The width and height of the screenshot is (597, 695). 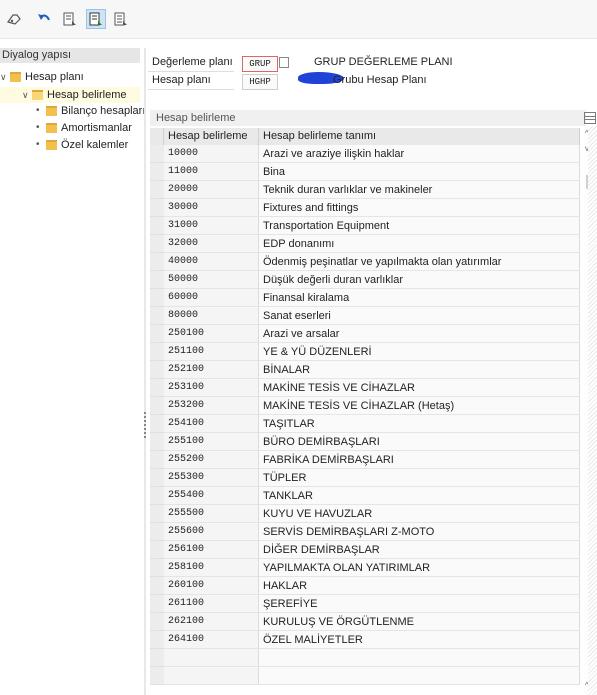 I want to click on cell-account-description: TAŞITLAR, so click(x=419, y=424).